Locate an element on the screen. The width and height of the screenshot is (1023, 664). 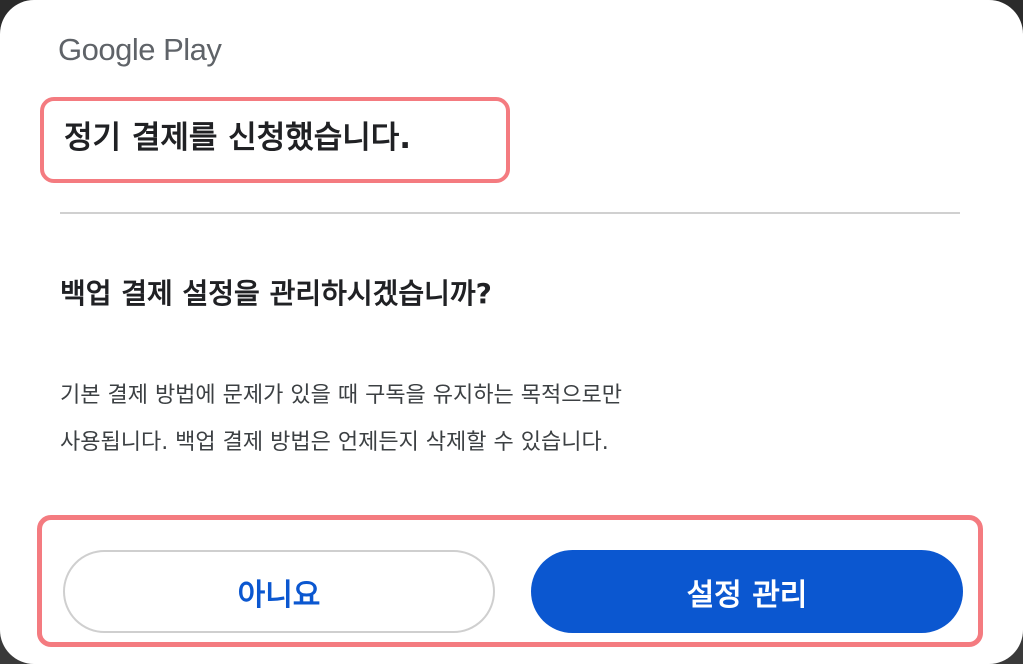
google-play-logo-text: Google Play is located at coordinates (140, 49).